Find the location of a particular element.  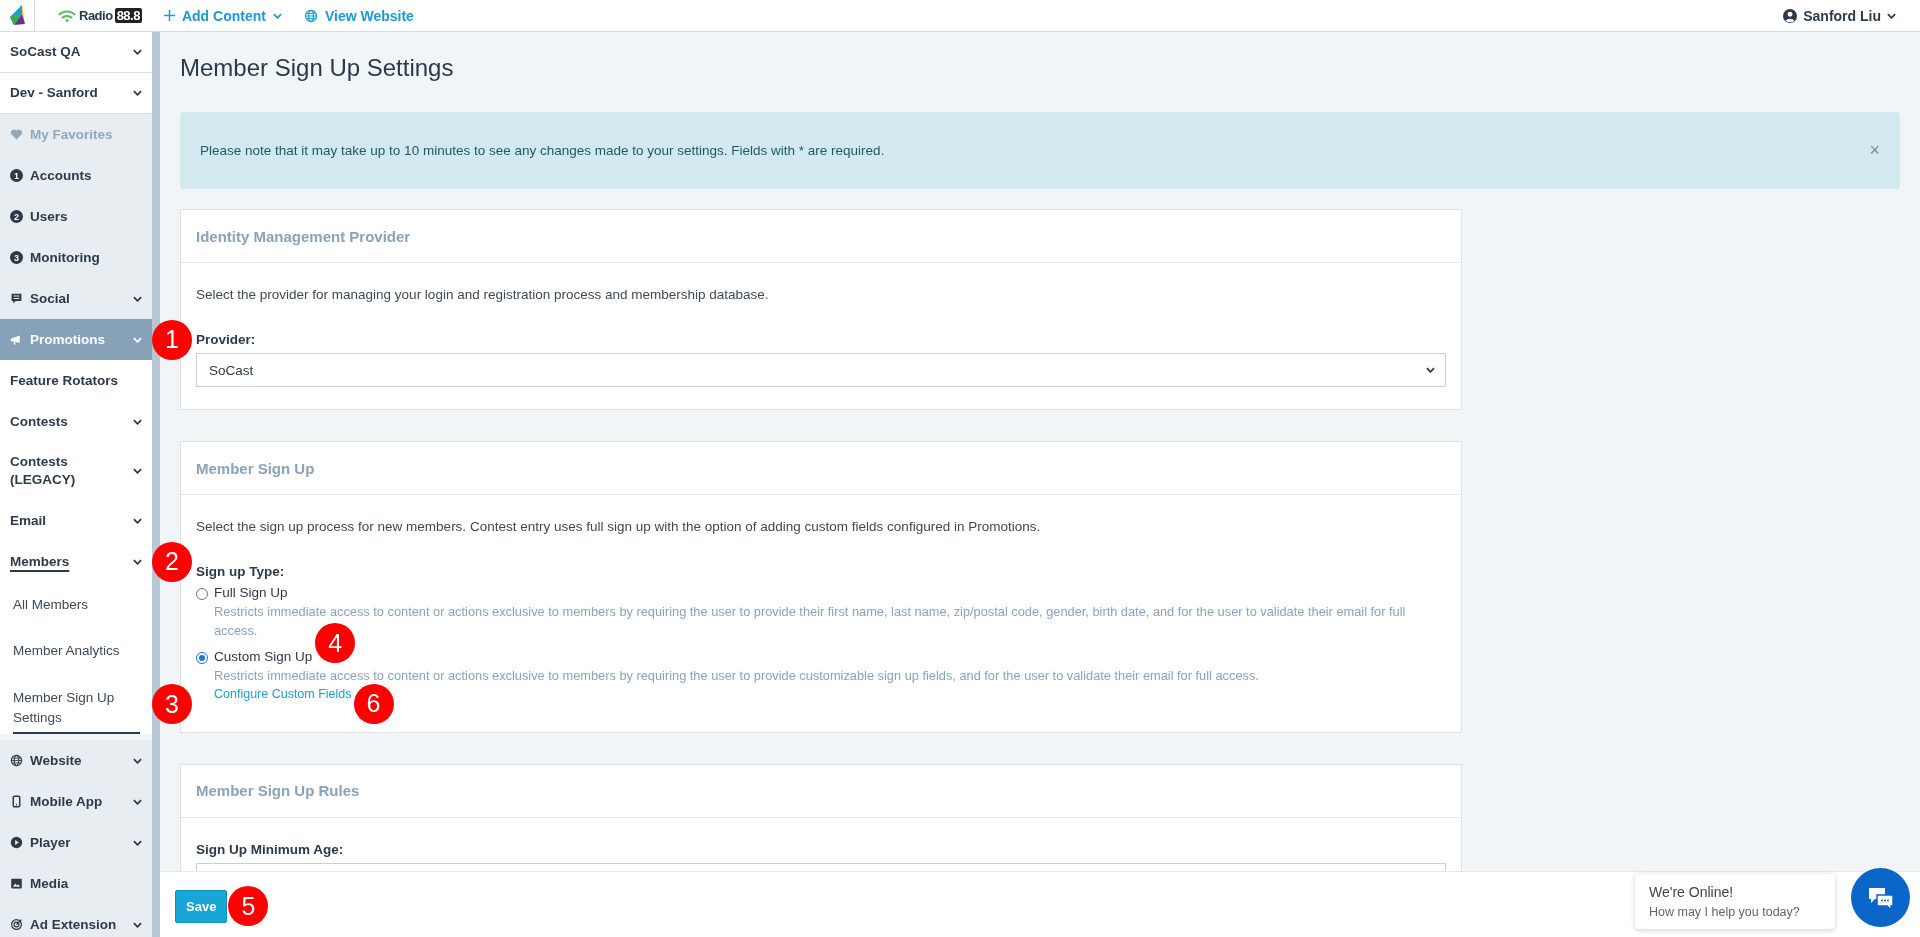

sidebar-item: 1 Accounts is located at coordinates (76, 175).